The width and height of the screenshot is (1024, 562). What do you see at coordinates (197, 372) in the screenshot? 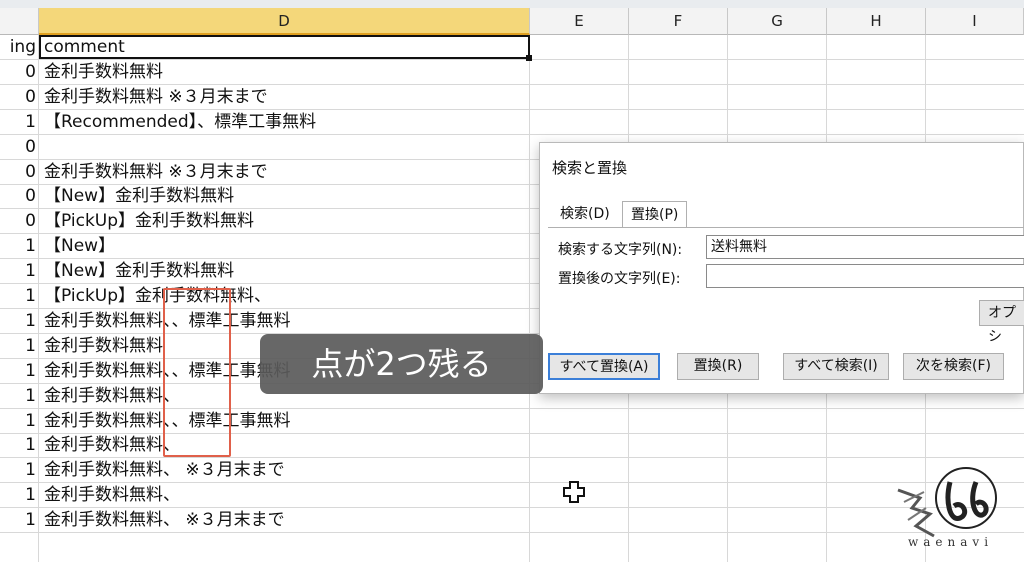
I see `highlight-box` at bounding box center [197, 372].